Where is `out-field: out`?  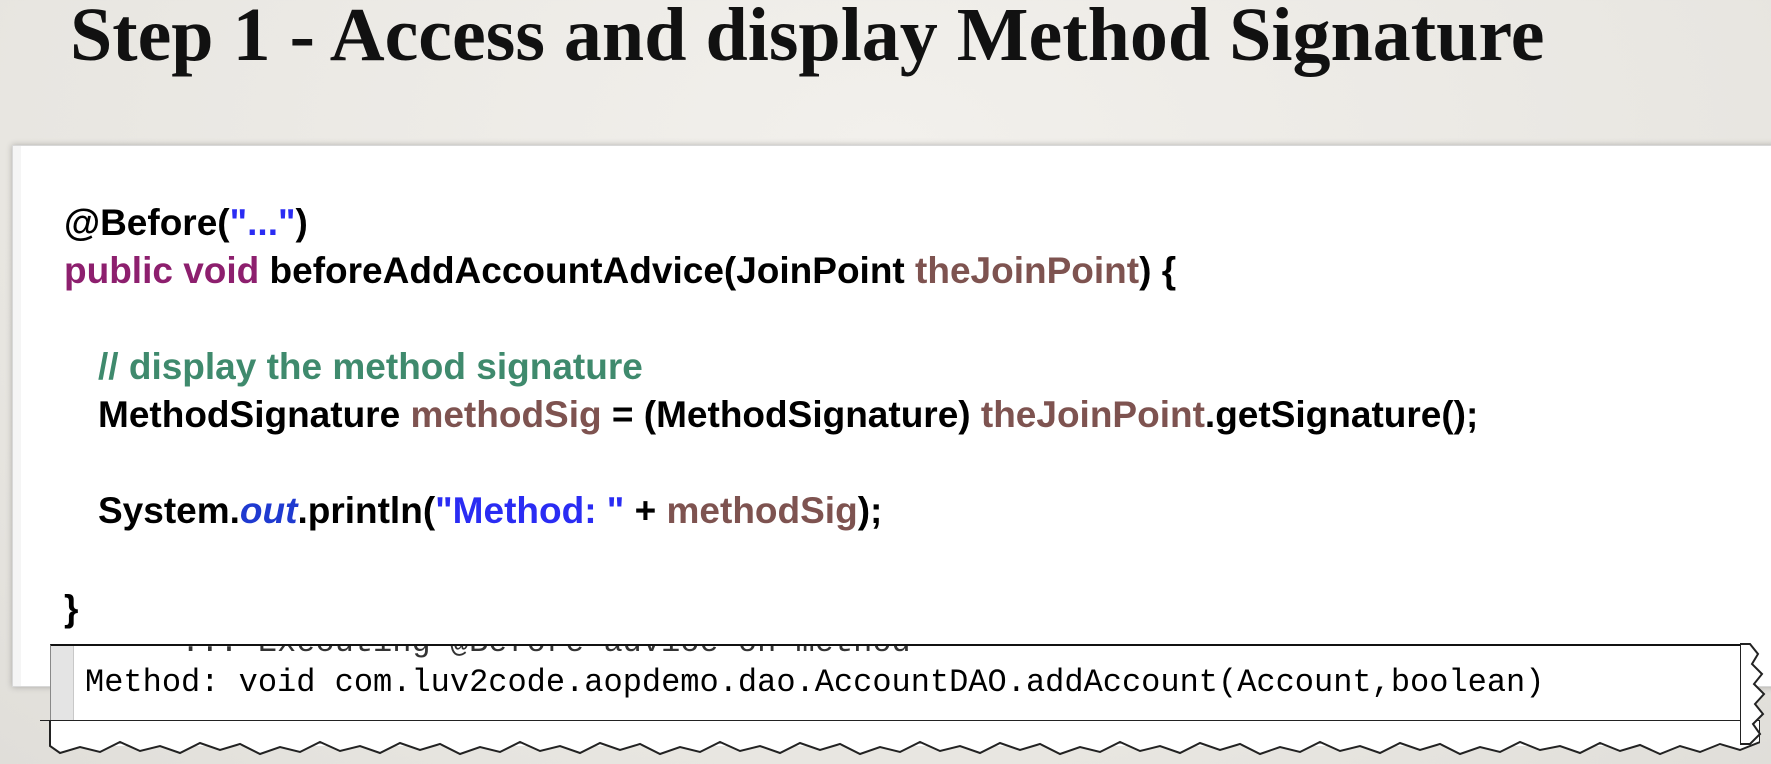
out-field: out is located at coordinates (268, 510).